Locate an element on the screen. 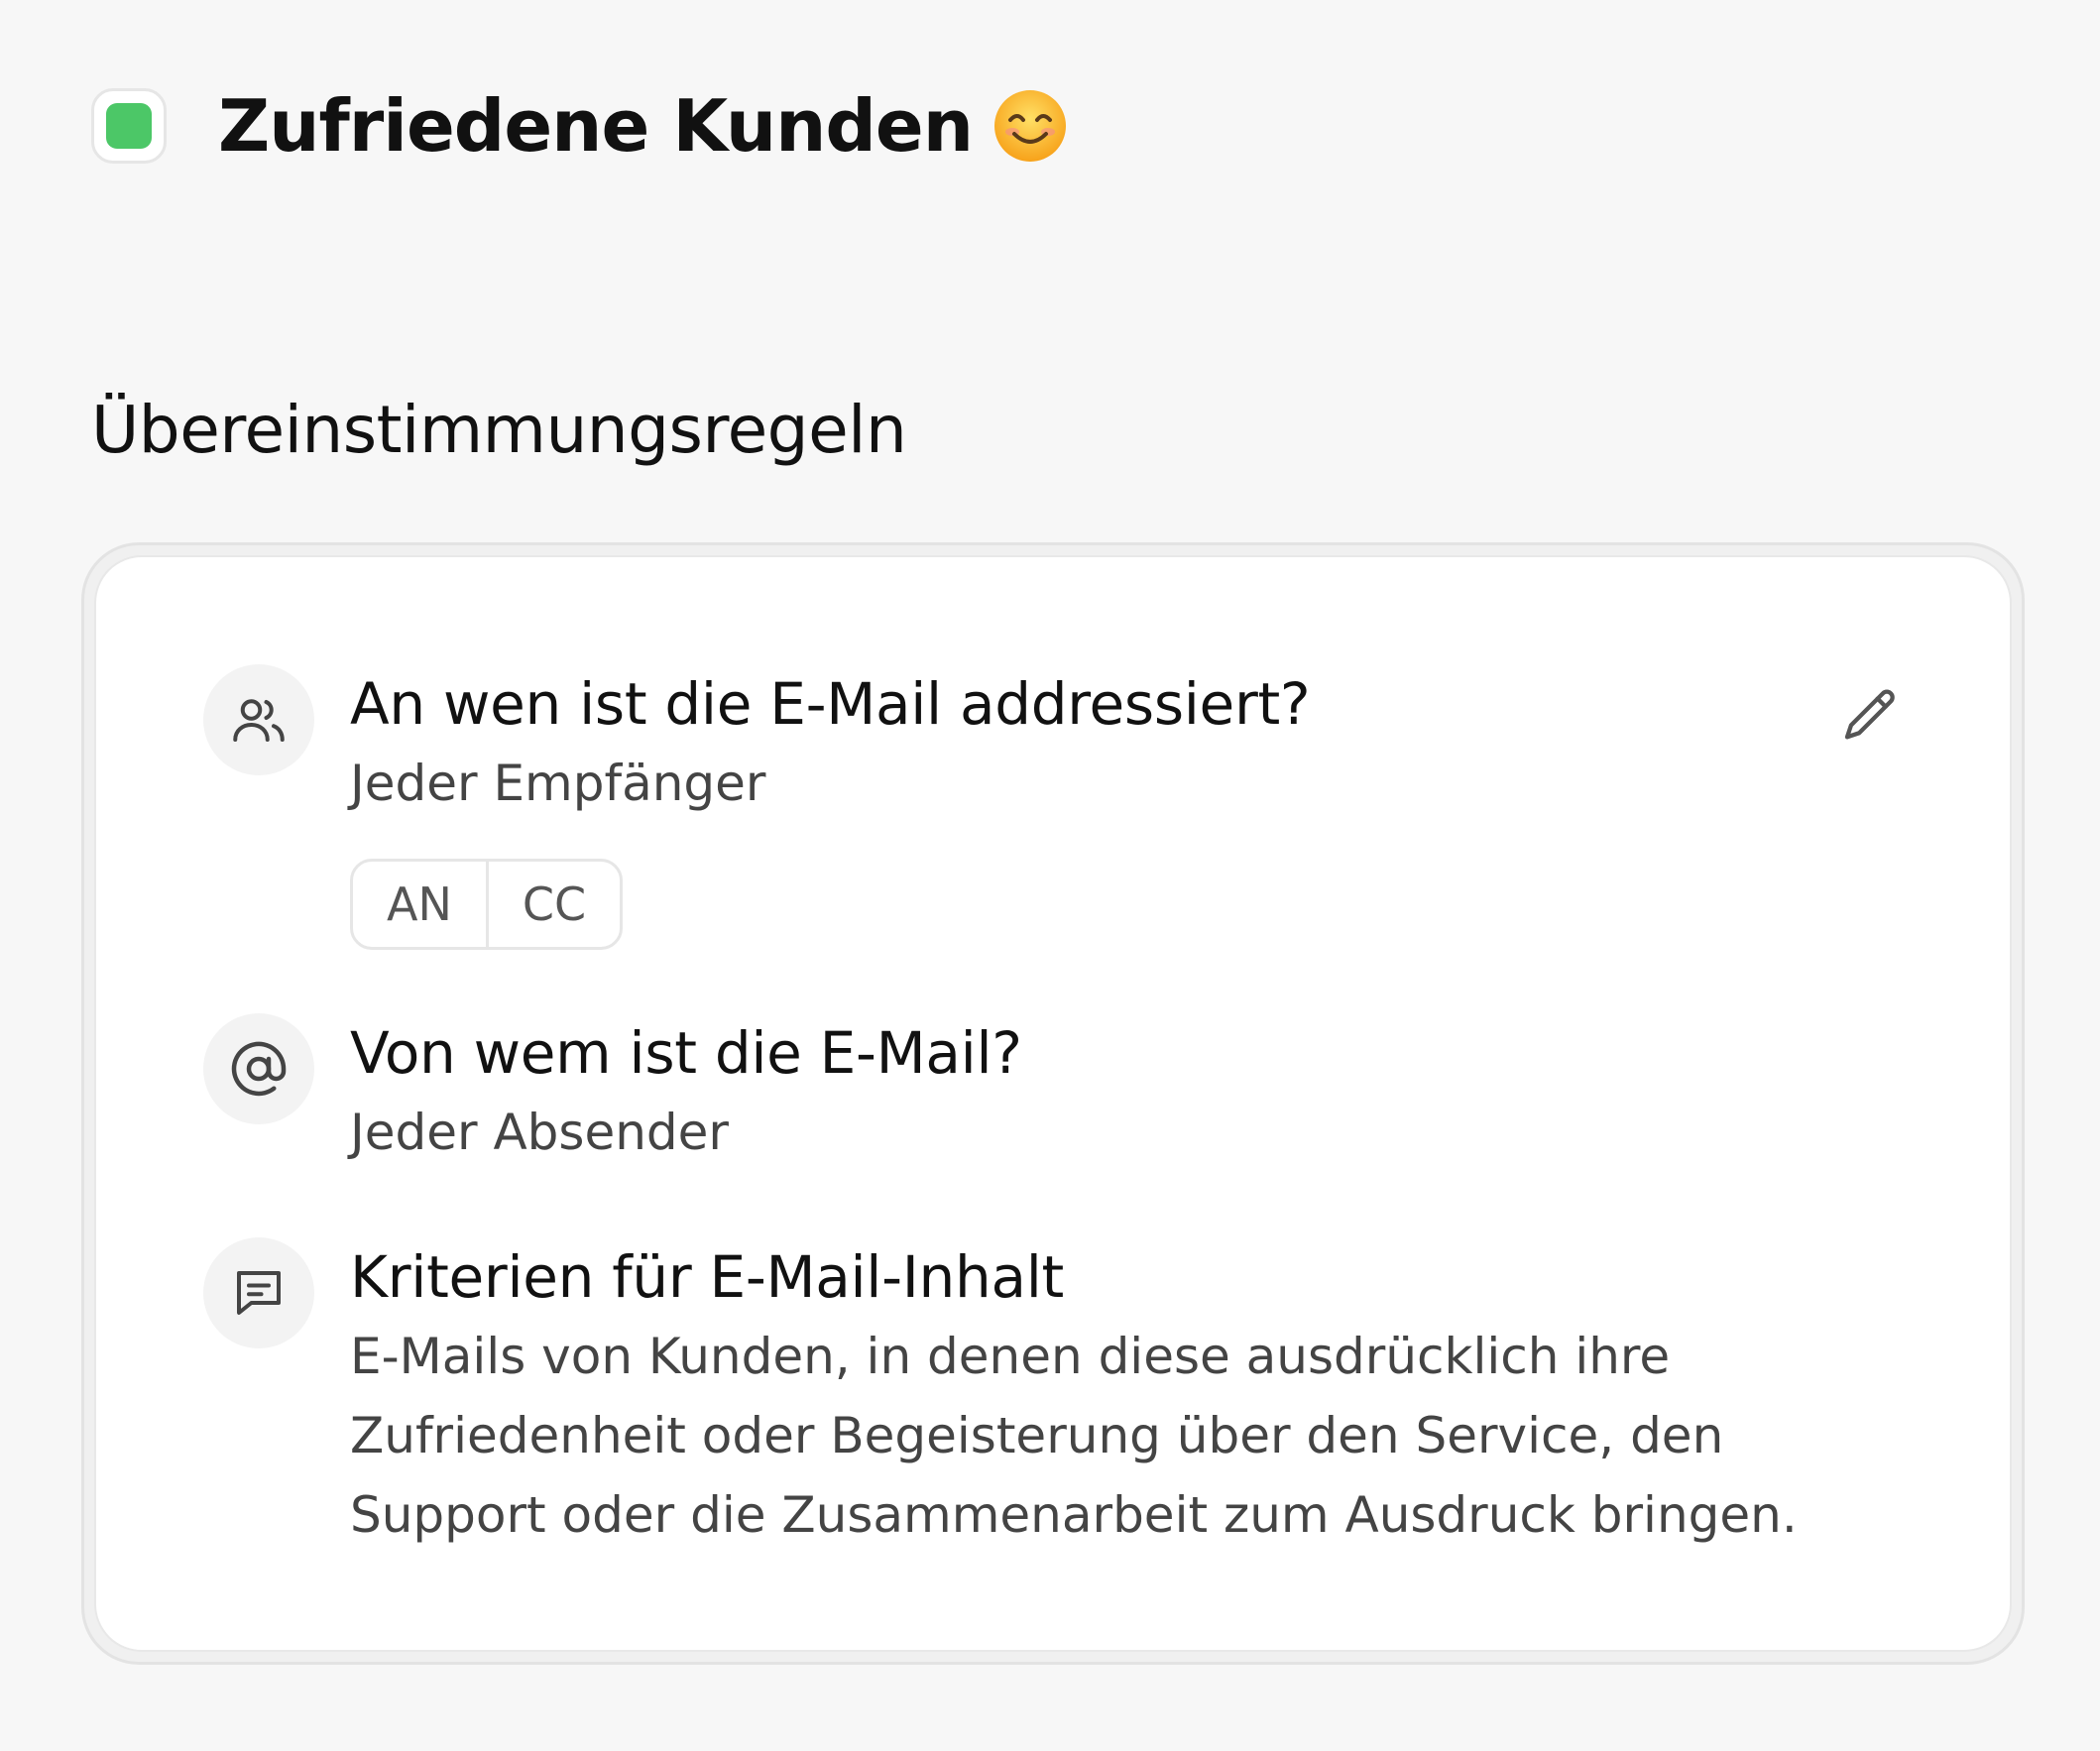 This screenshot has height=1751, width=2100. rule-title: Von wem ist die E-Mail? is located at coordinates (686, 1053).